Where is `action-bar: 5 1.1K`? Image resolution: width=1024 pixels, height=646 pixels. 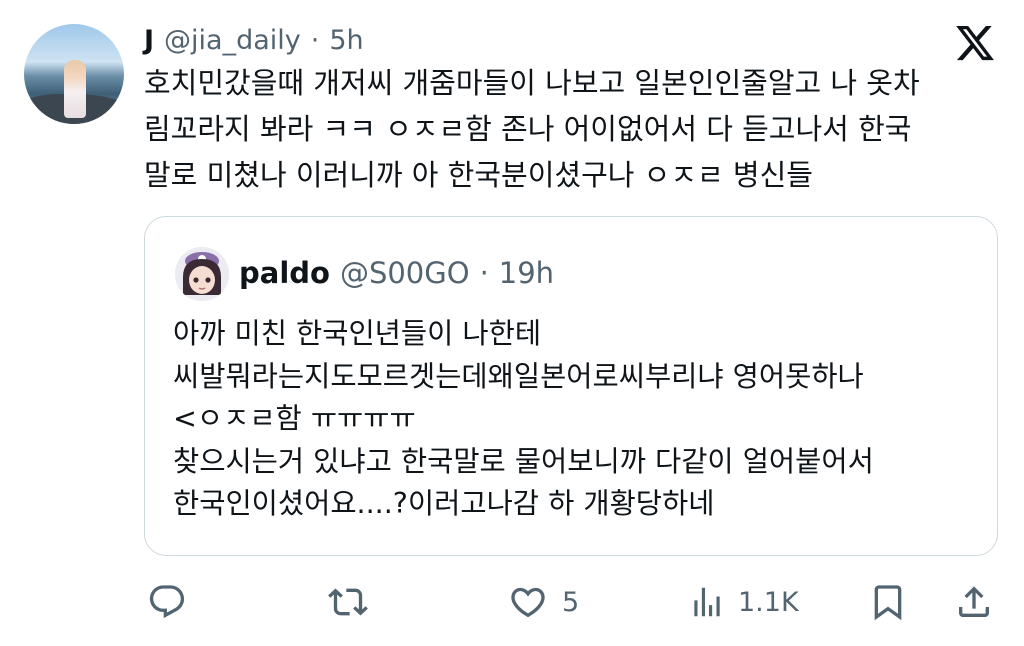
action-bar: 5 1.1K is located at coordinates (512, 601).